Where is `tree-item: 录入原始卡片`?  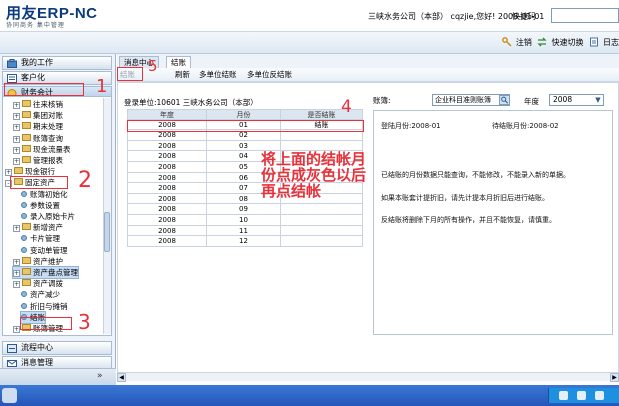 tree-item: 录入原始卡片 is located at coordinates (48, 216).